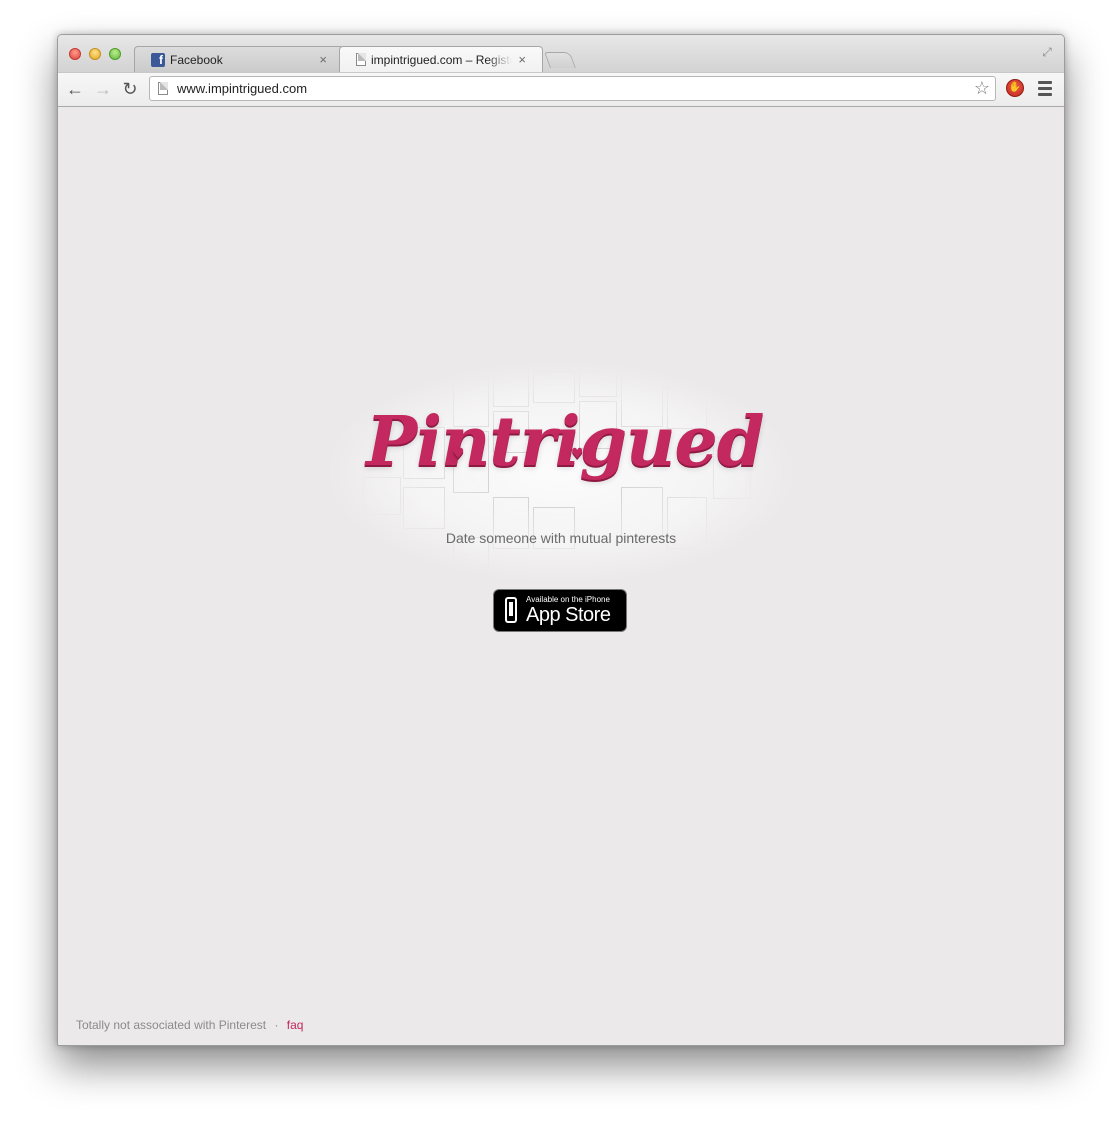 The width and height of the screenshot is (1120, 1123). I want to click on tab-title: Facebook, so click(196, 59).